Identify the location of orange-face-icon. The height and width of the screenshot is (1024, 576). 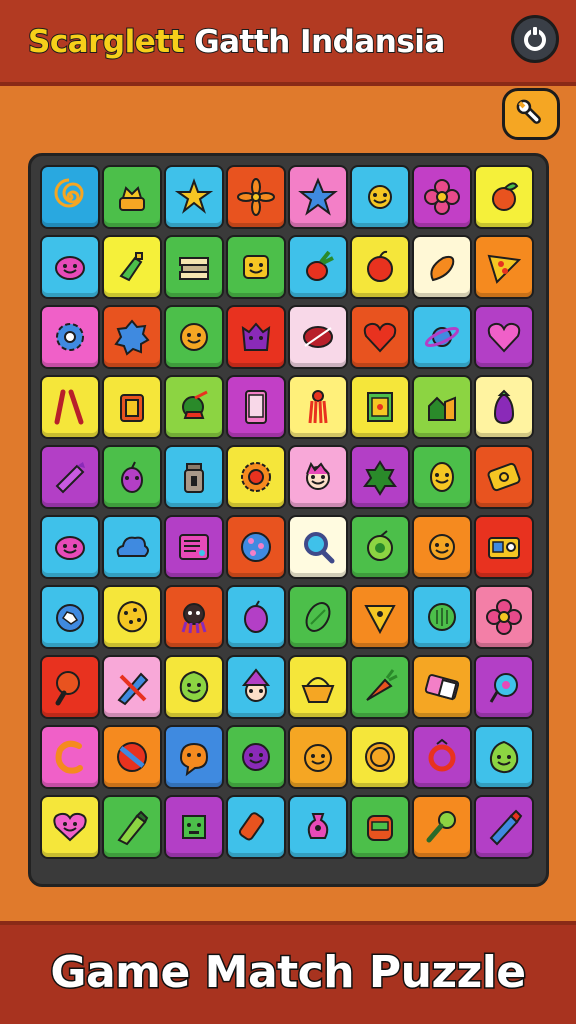
(442, 547).